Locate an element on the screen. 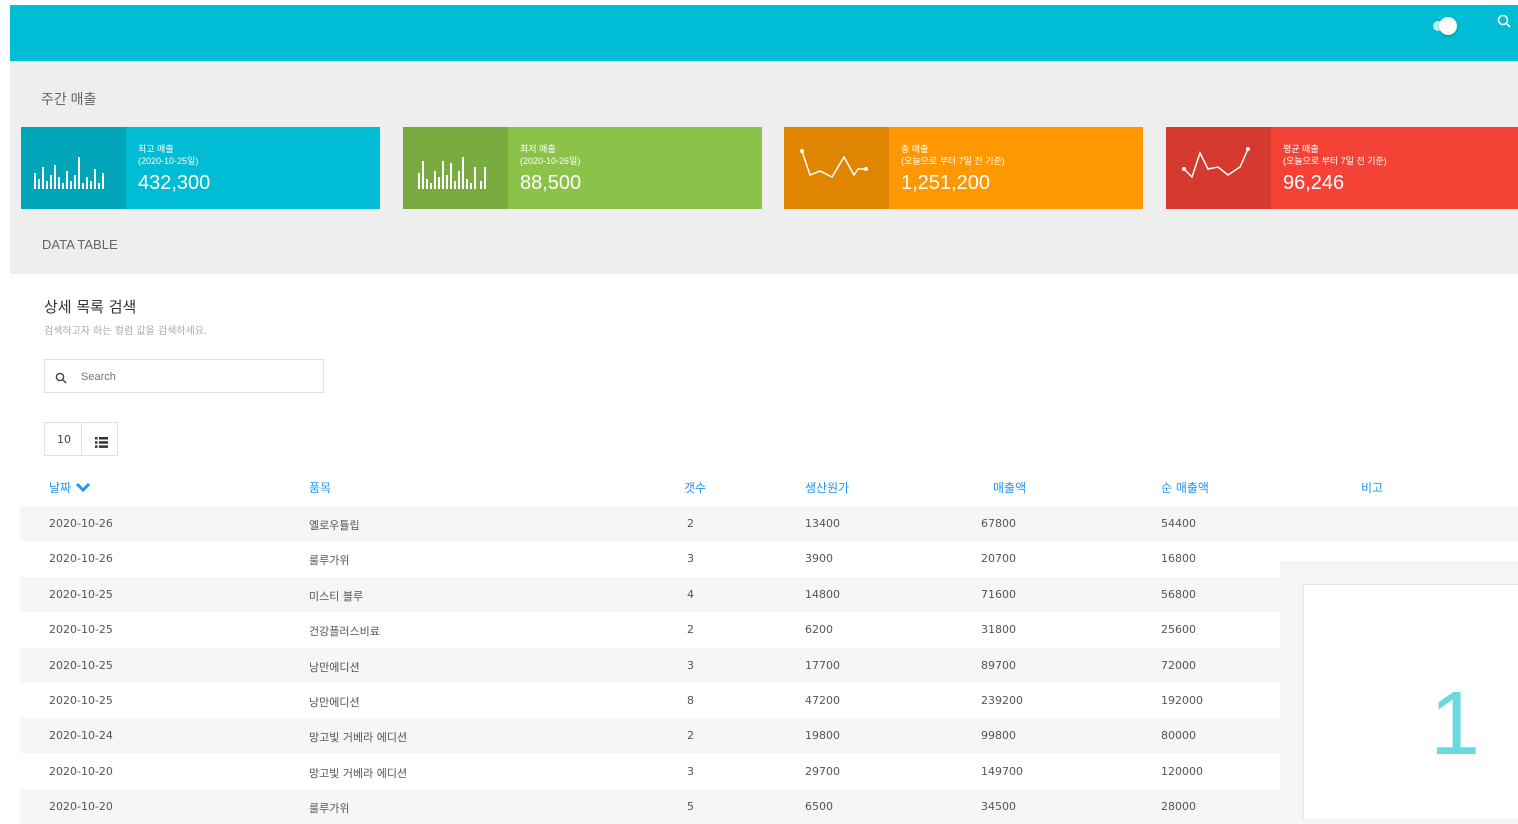 The height and width of the screenshot is (824, 1518). cell-revenue: 31800 is located at coordinates (998, 630).